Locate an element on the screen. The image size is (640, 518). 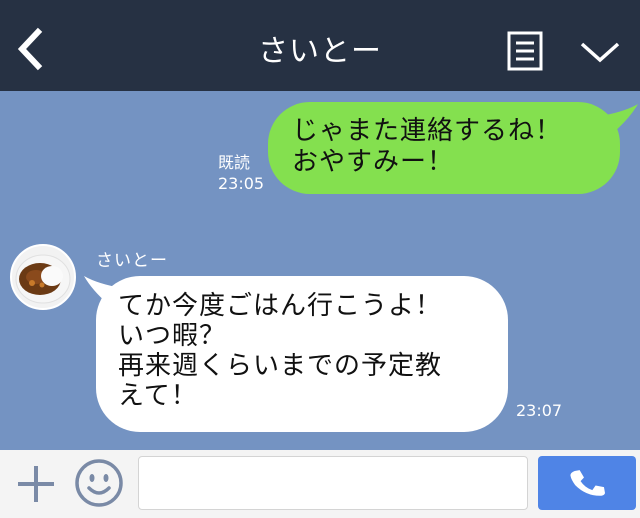
incoming-message-line: てか今度ごはん行こうよ！ is located at coordinates (280, 306).